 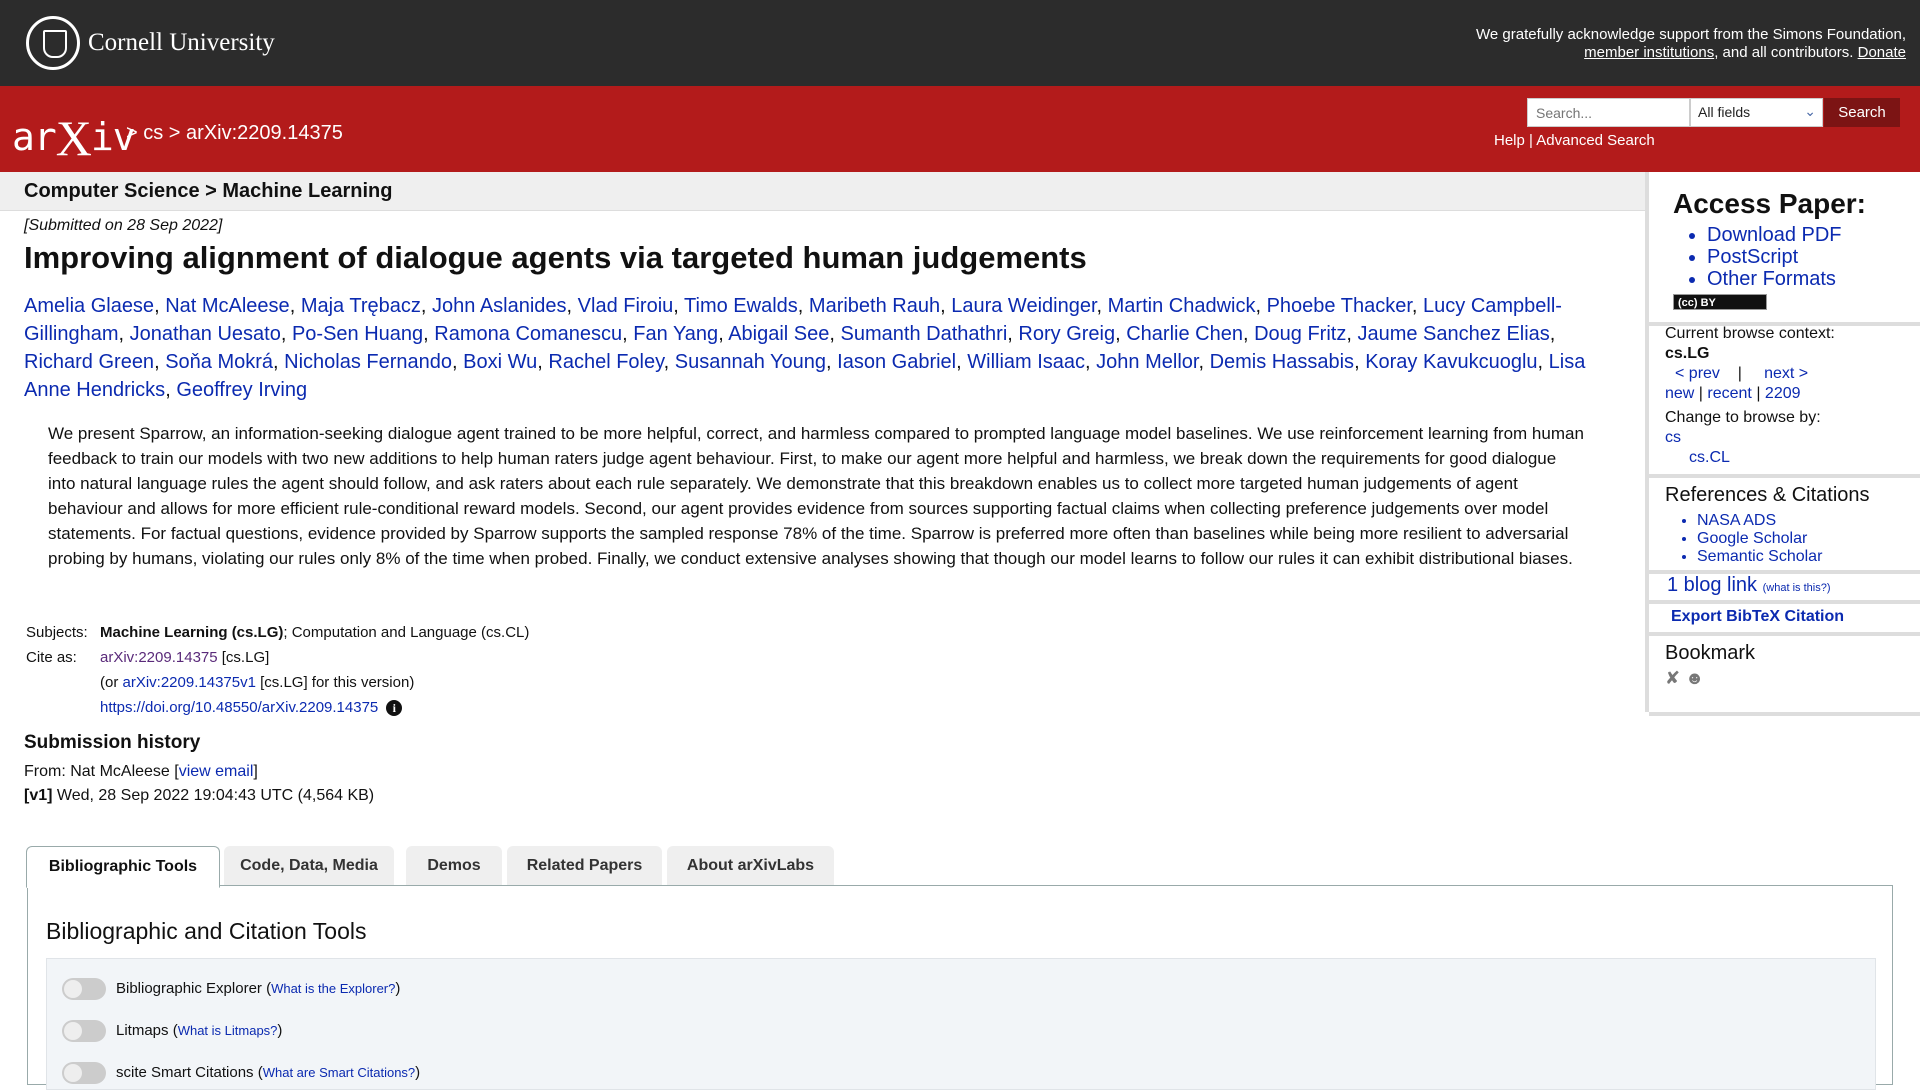 I want to click on nasa-ads-link: NASA ADS, so click(x=1759, y=521).